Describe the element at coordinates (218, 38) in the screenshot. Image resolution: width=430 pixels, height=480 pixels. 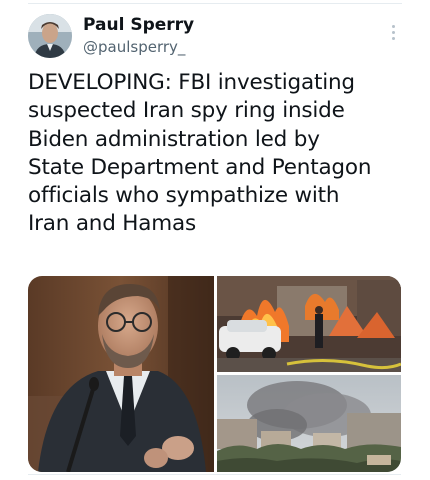
I see `tweet-header: Paul Sperry @paulsperry_` at that location.